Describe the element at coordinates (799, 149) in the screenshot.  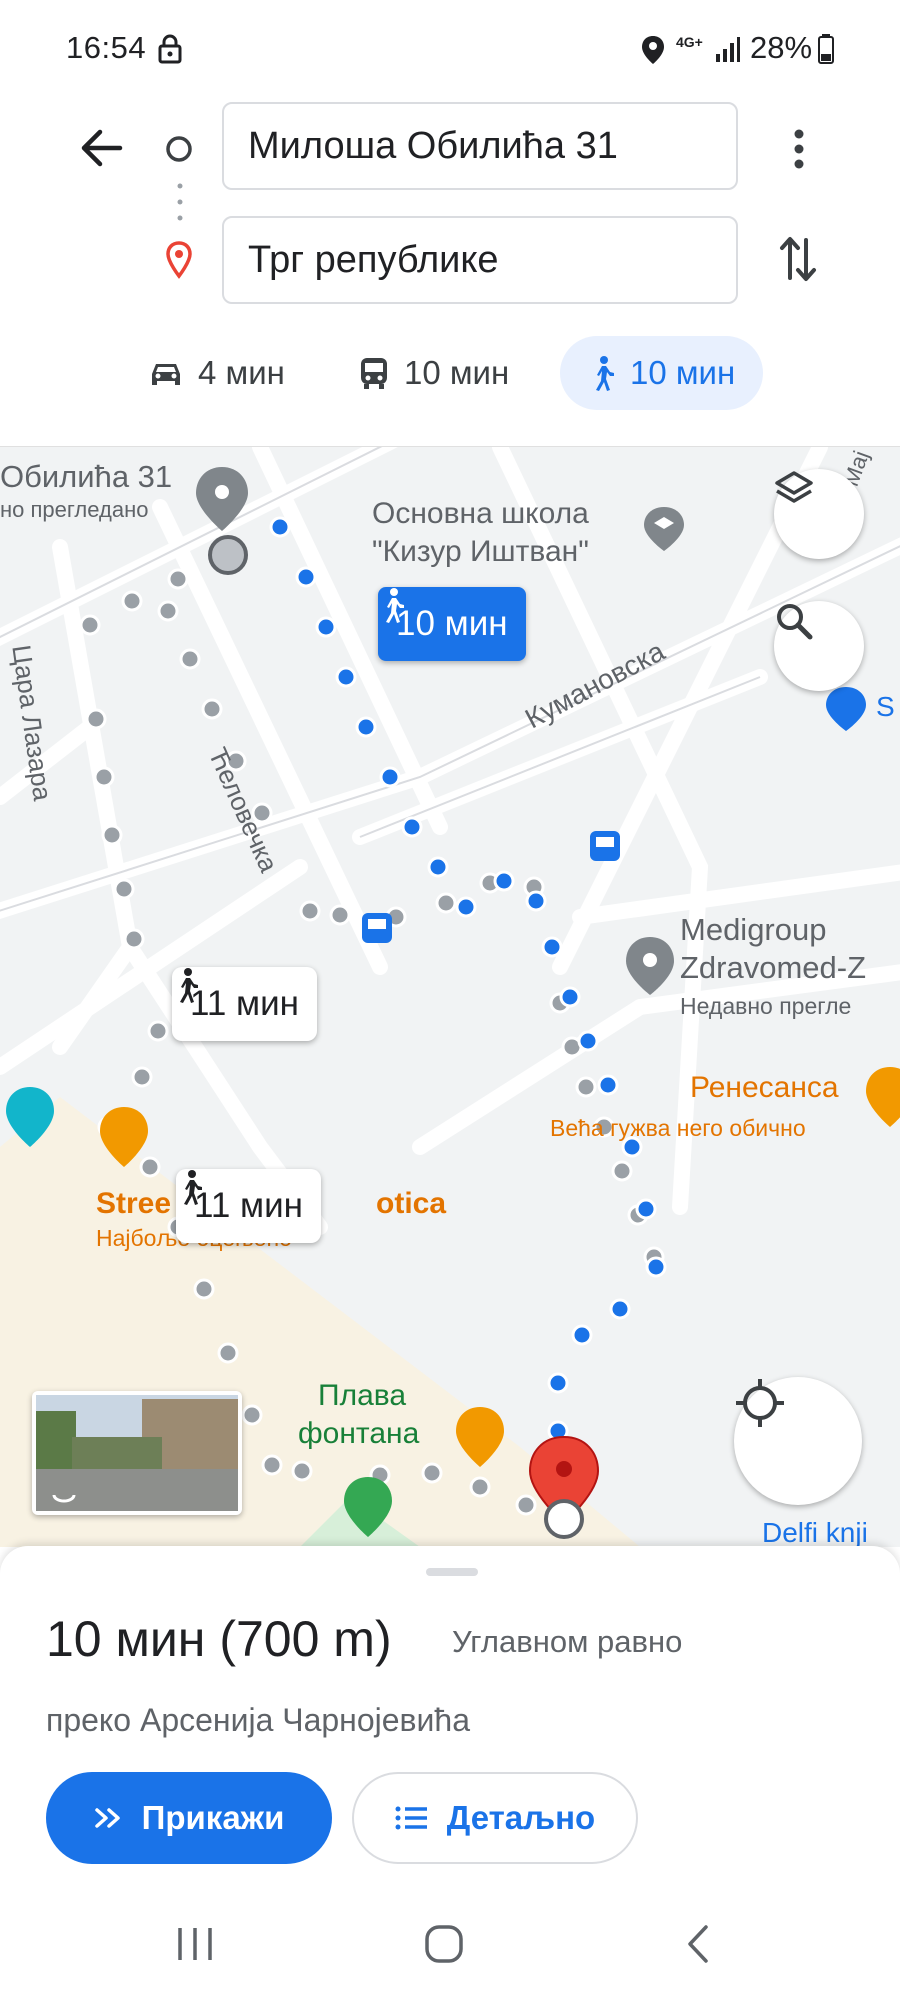
I see `more-options-icon` at that location.